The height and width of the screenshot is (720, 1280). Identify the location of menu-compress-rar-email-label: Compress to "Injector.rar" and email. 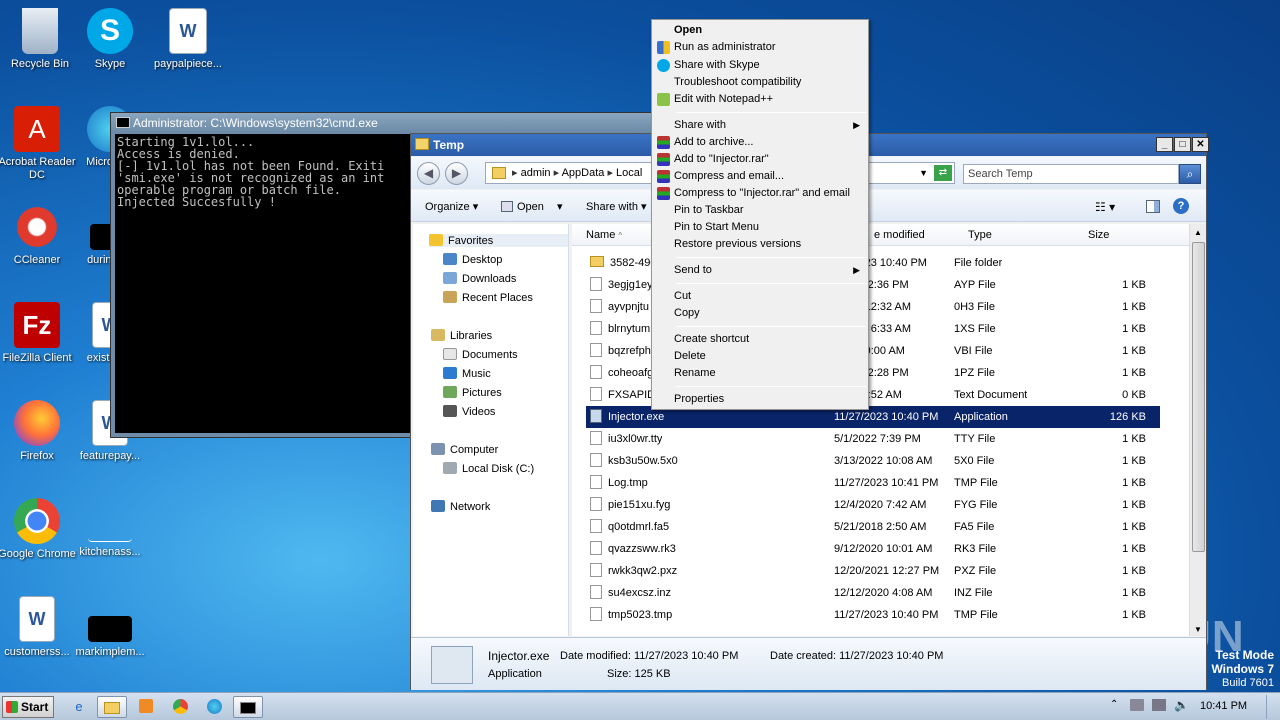
(762, 193).